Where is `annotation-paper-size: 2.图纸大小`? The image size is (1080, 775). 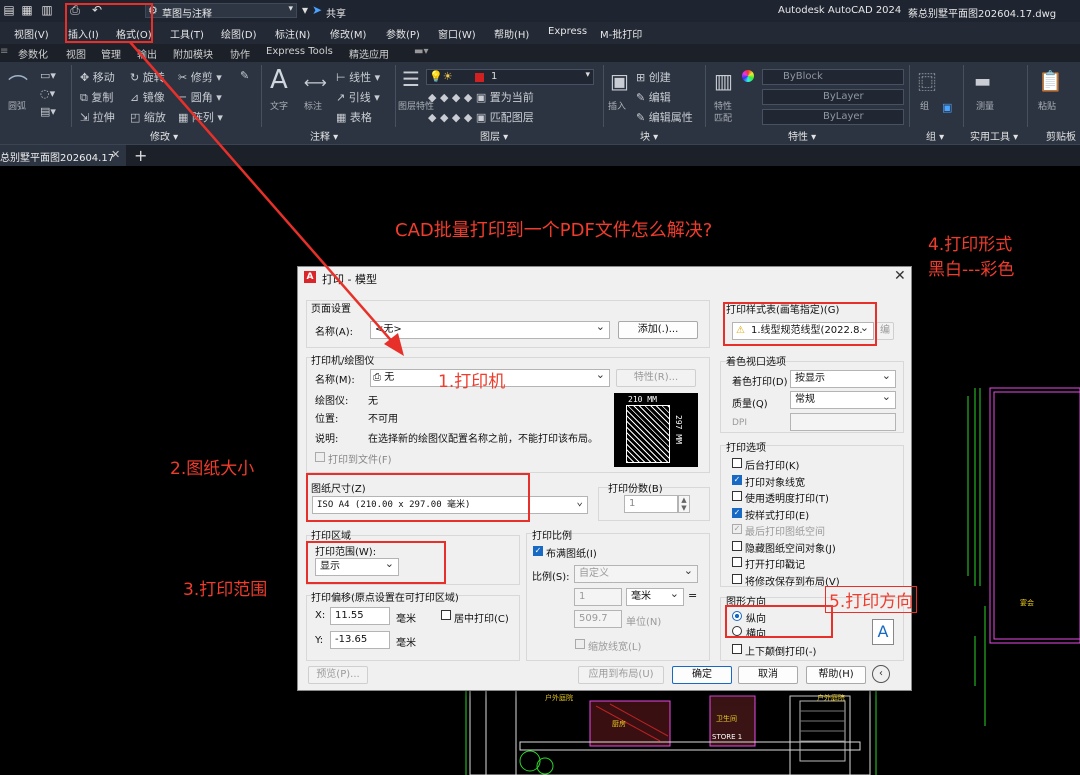 annotation-paper-size: 2.图纸大小 is located at coordinates (212, 469).